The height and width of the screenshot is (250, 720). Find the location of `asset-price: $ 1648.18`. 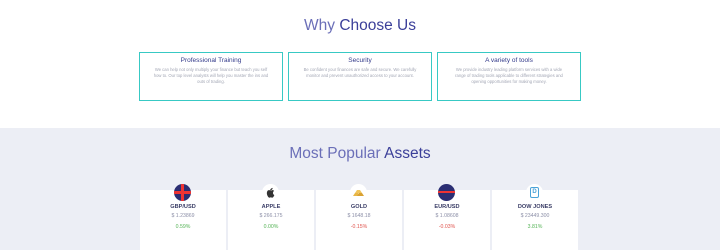

asset-price: $ 1648.18 is located at coordinates (359, 216).